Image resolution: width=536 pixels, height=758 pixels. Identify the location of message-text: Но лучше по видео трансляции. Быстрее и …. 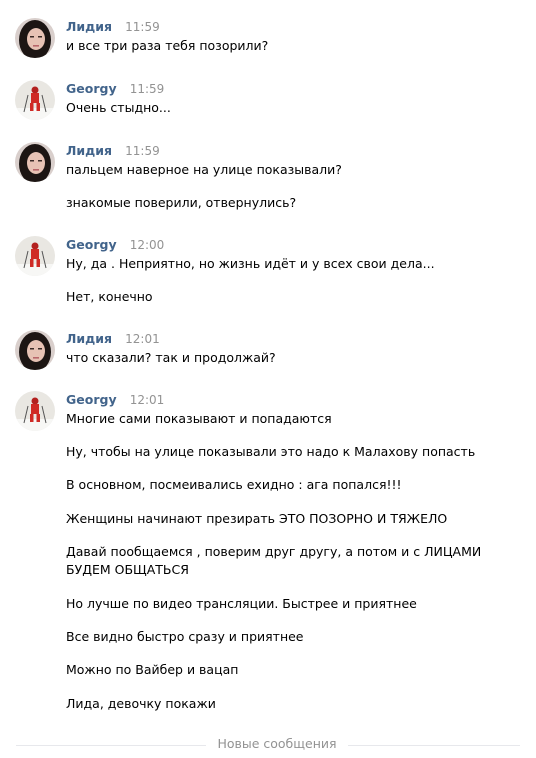
(241, 603).